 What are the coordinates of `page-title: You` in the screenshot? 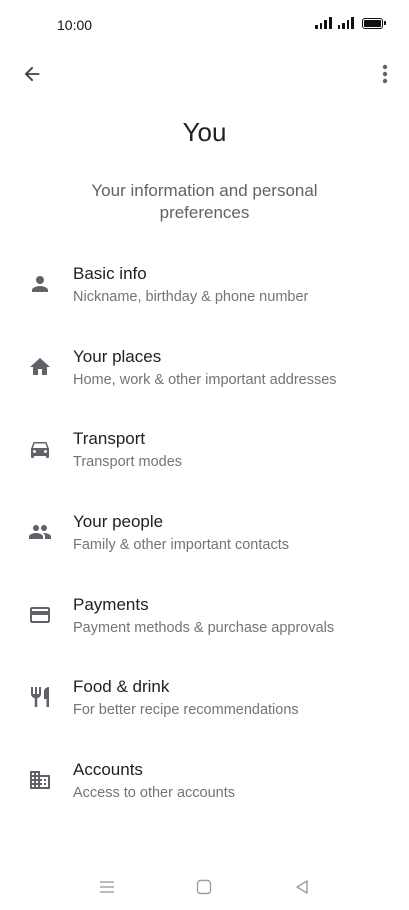 It's located at (204, 132).